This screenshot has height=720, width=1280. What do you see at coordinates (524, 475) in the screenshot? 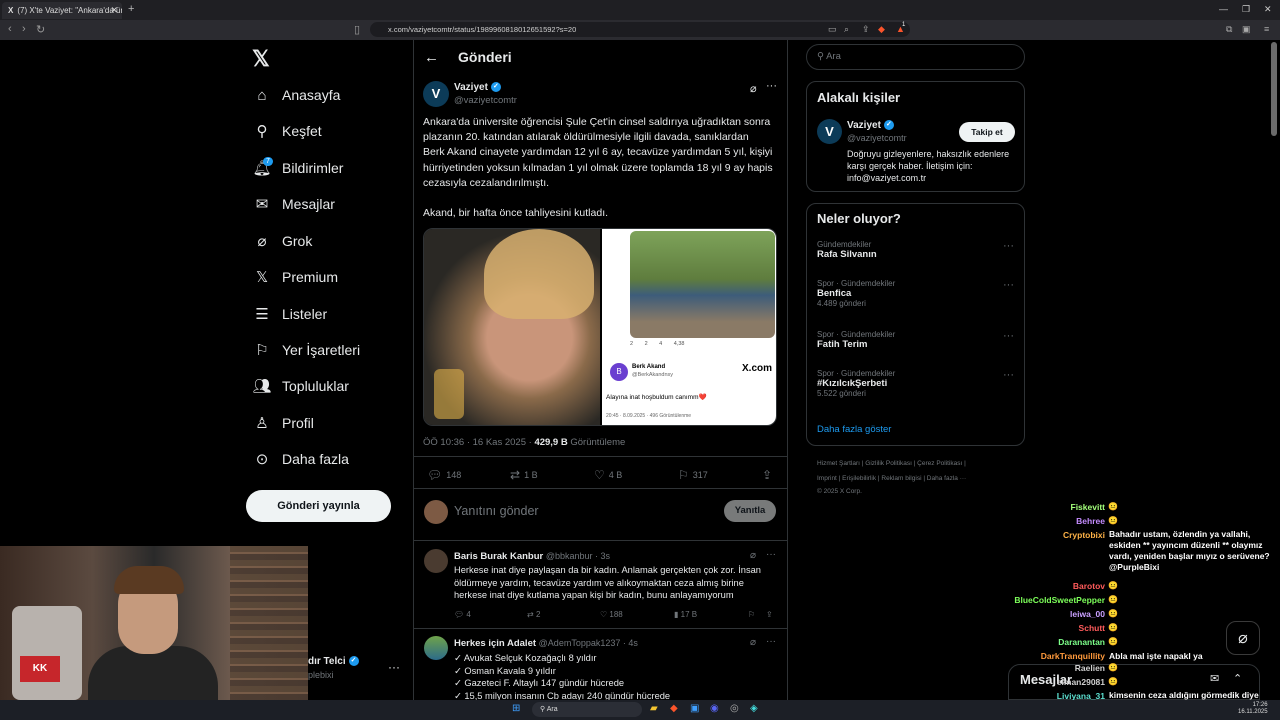
I see `retweet-action: ⇄ 1 B` at bounding box center [524, 475].